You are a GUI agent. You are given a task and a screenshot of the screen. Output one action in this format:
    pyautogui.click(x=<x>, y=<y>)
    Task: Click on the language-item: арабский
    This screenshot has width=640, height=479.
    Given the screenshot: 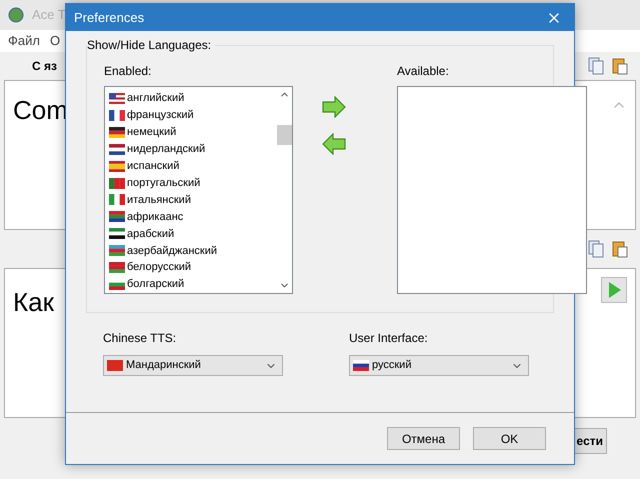 What is the action you would take?
    pyautogui.click(x=150, y=234)
    